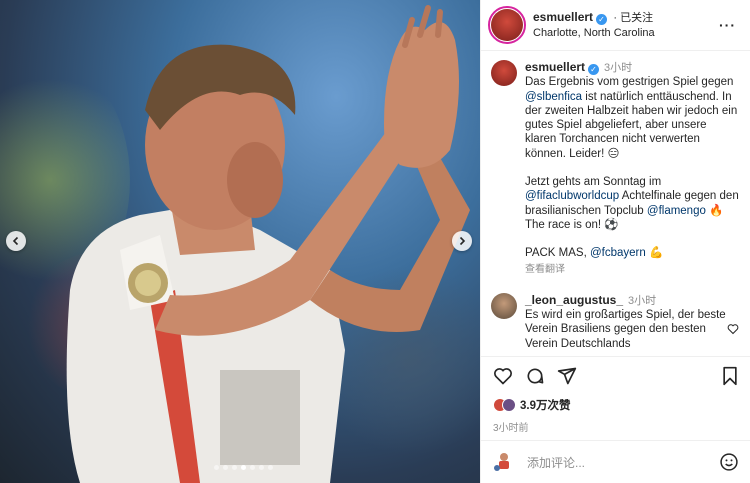 This screenshot has height=483, width=750. Describe the element at coordinates (615, 395) in the screenshot. I see `post-actions: 3.9万次赞 3小时前` at that location.